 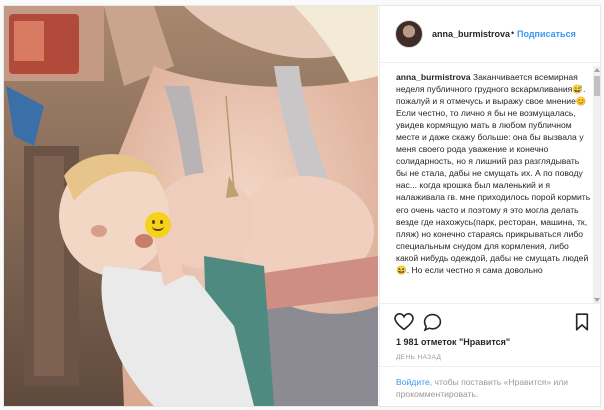 I want to click on scroll-up-arrow-icon, so click(x=597, y=70).